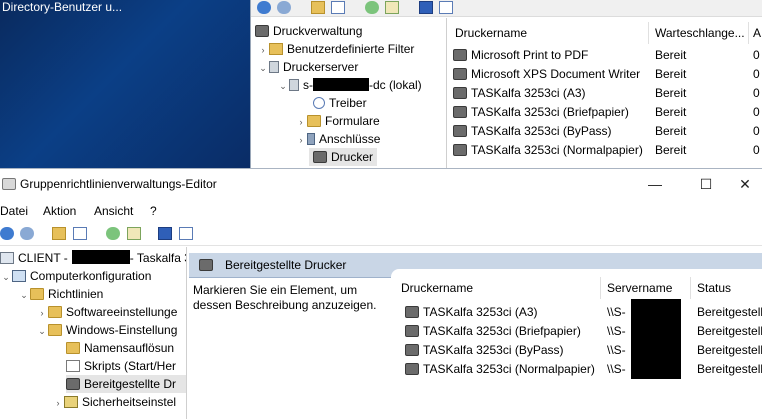  I want to click on pane-title: Bereitgestellte Drucker, so click(286, 265).